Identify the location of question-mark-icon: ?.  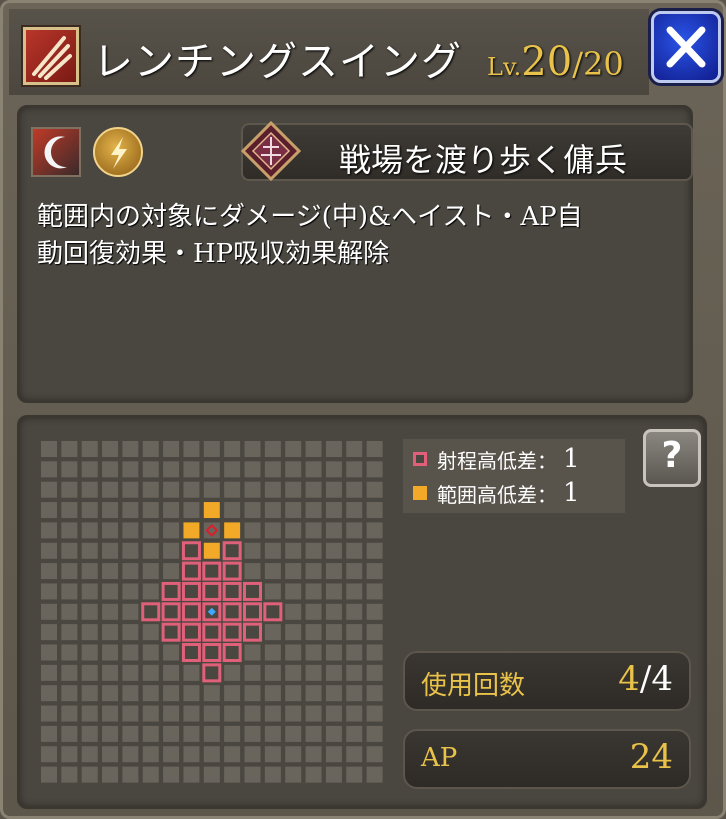
(672, 455).